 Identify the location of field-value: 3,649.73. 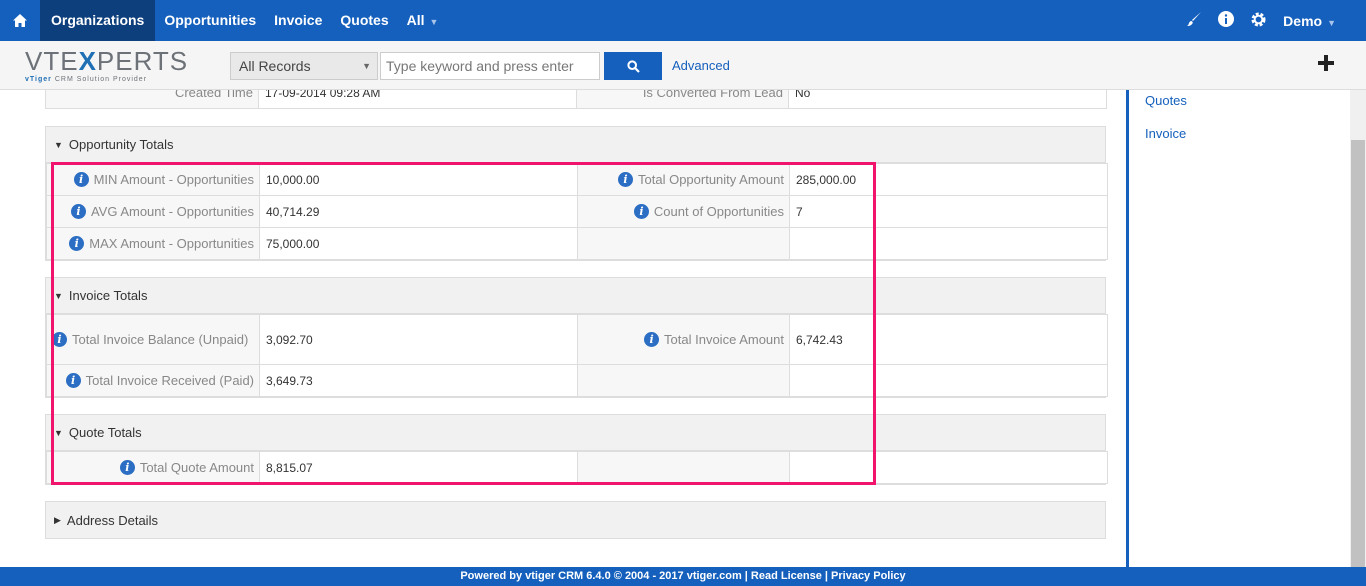
(418, 380).